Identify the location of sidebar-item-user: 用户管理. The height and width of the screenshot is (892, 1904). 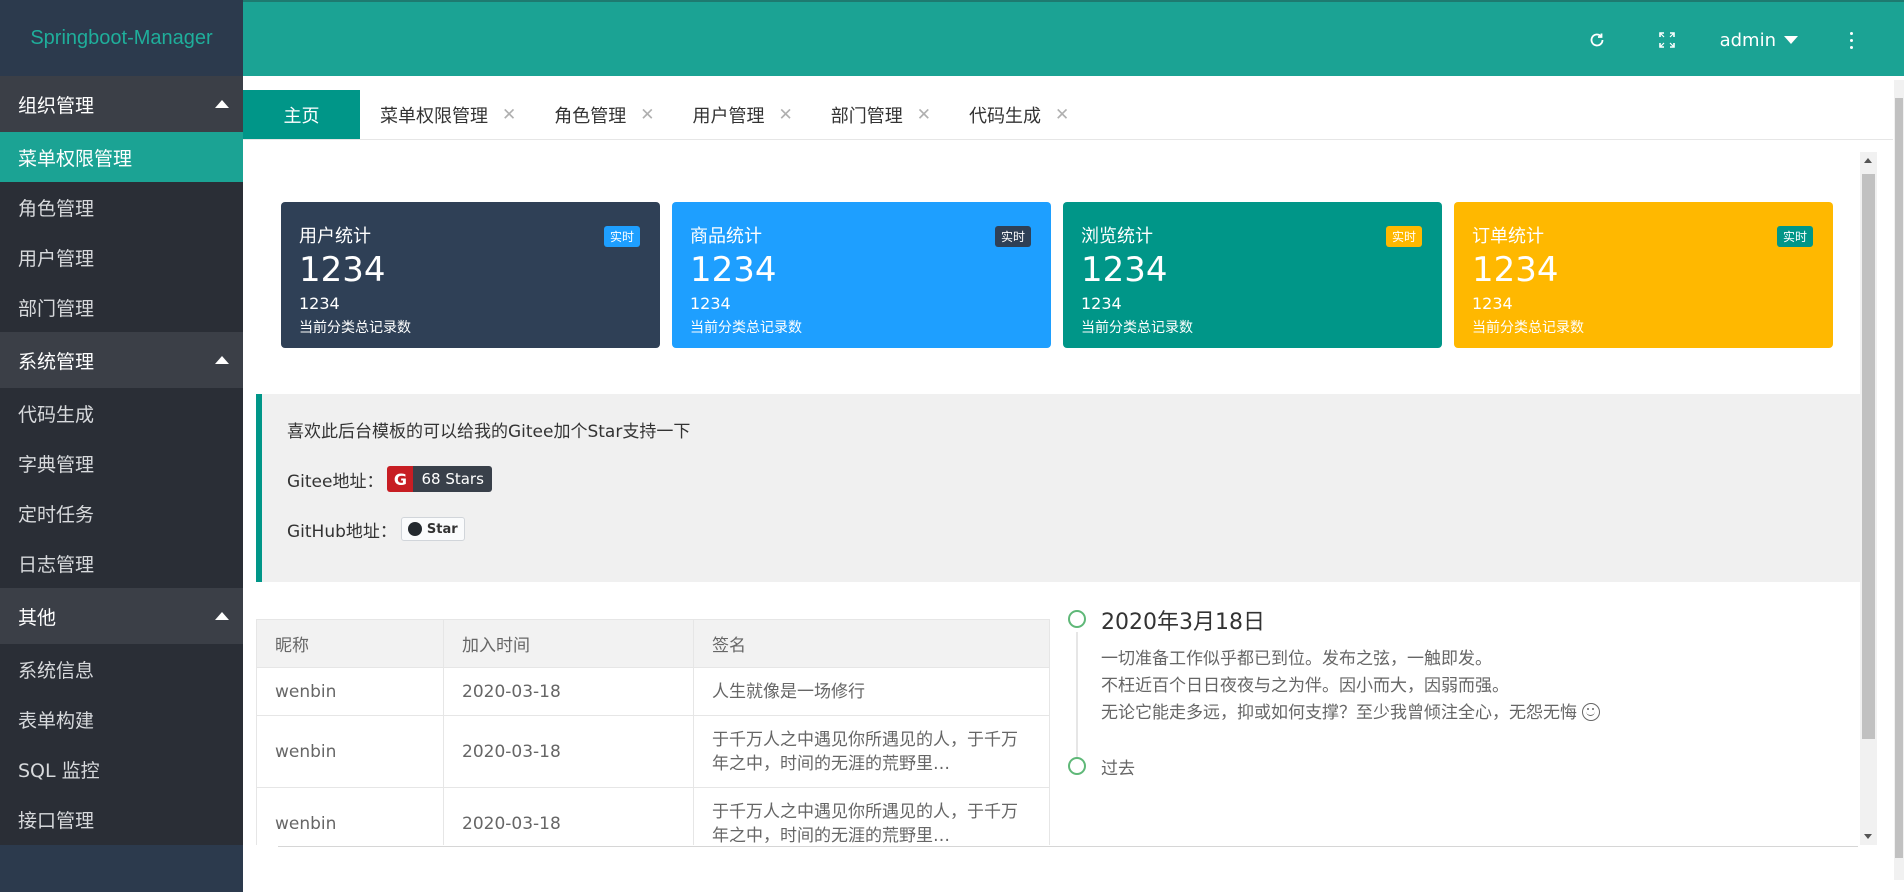
(121, 257).